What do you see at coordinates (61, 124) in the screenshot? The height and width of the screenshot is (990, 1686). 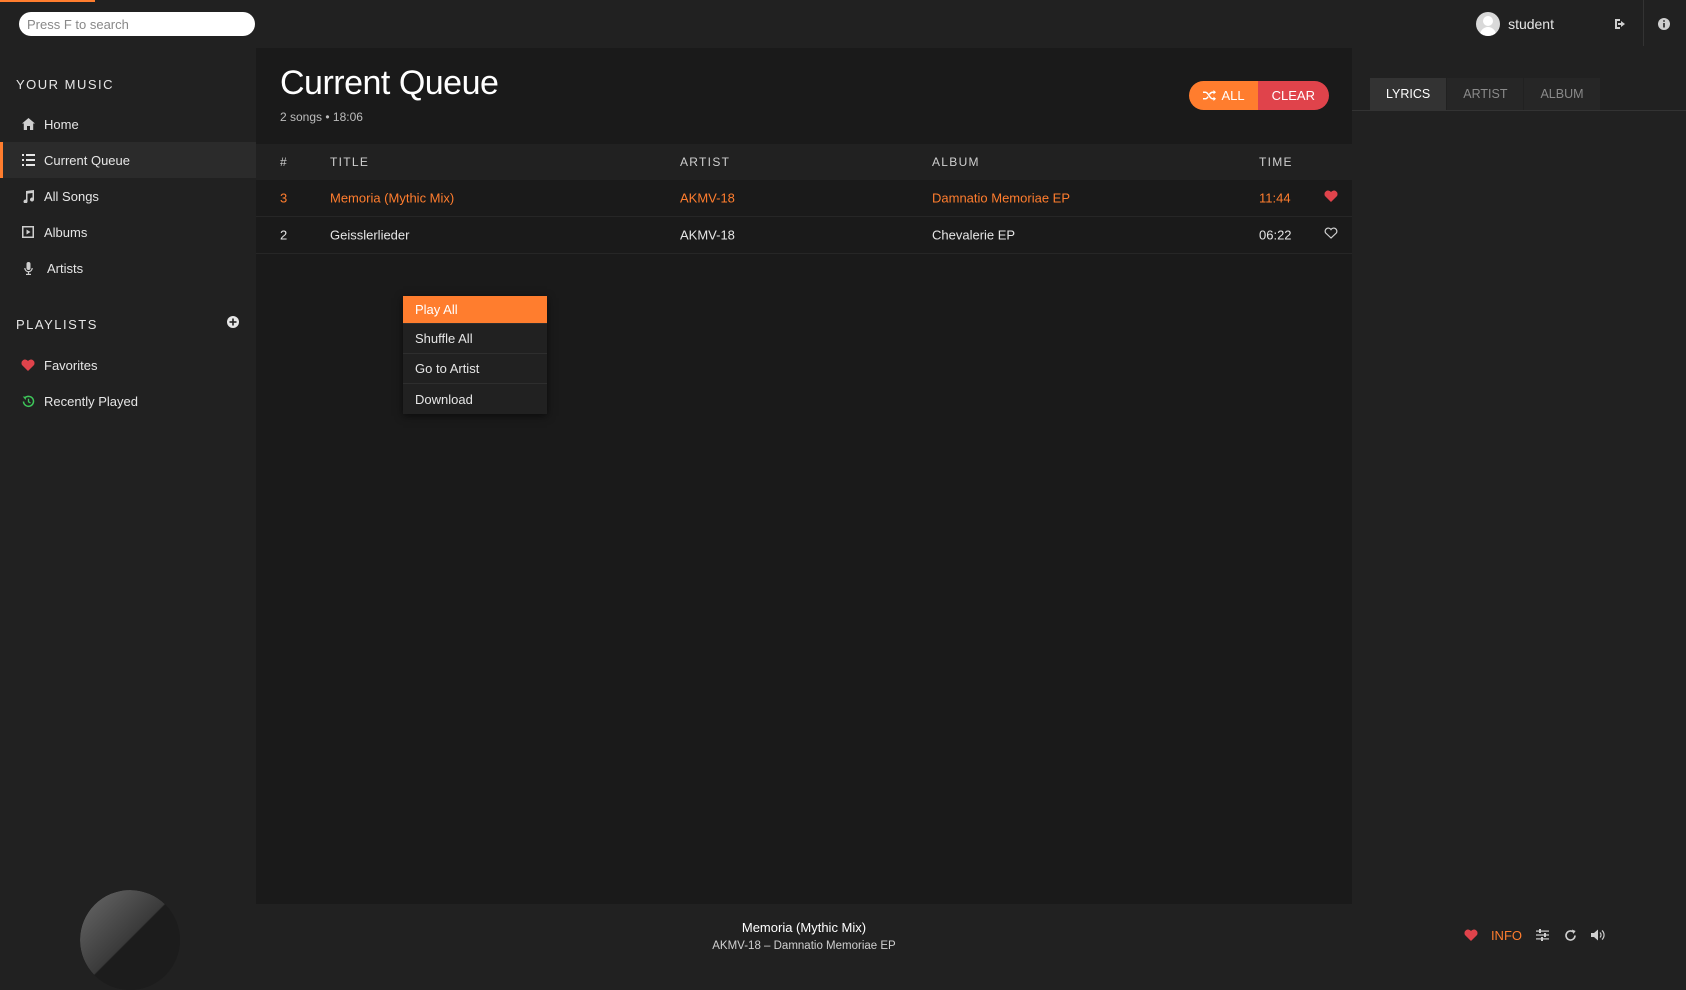 I see `sidebar-item-label: Home` at bounding box center [61, 124].